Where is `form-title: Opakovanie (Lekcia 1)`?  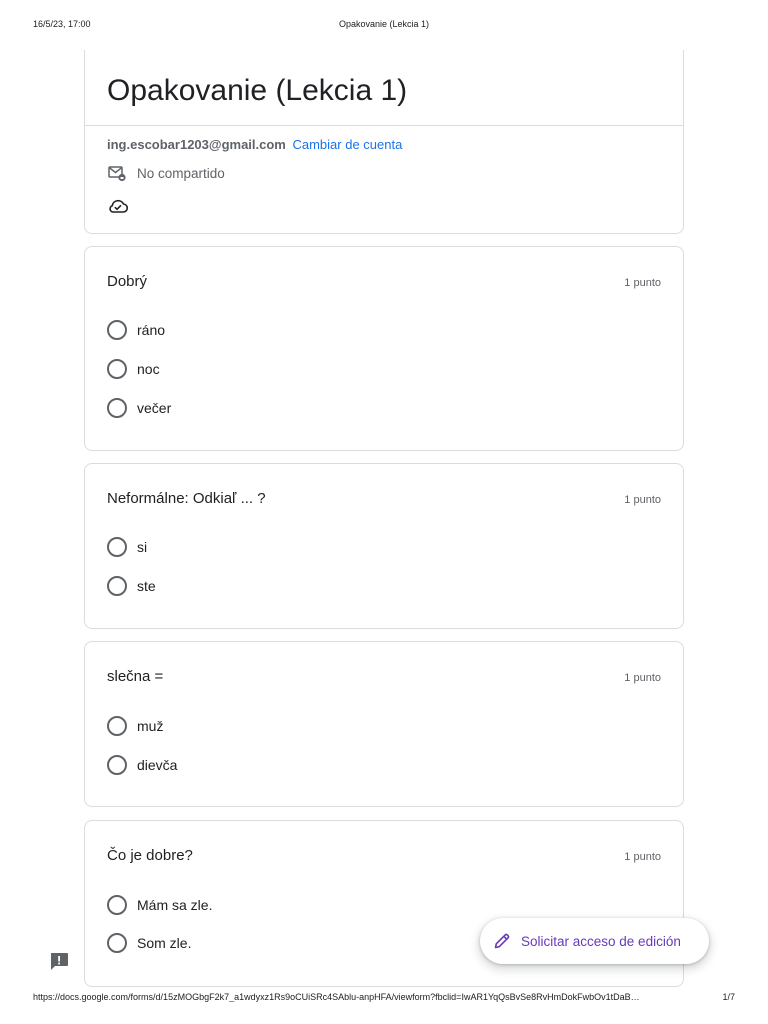
form-title: Opakovanie (Lekcia 1) is located at coordinates (257, 90).